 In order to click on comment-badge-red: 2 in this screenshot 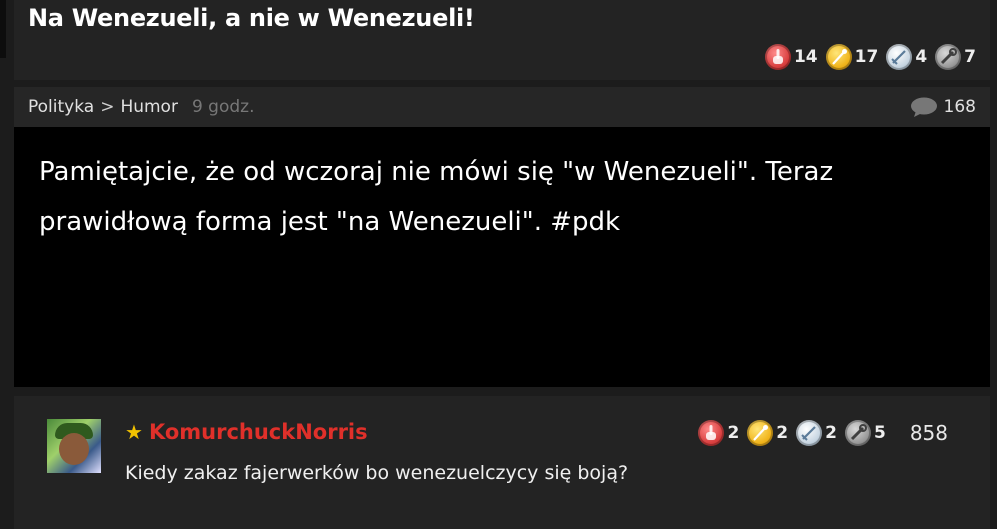, I will do `click(718, 433)`.